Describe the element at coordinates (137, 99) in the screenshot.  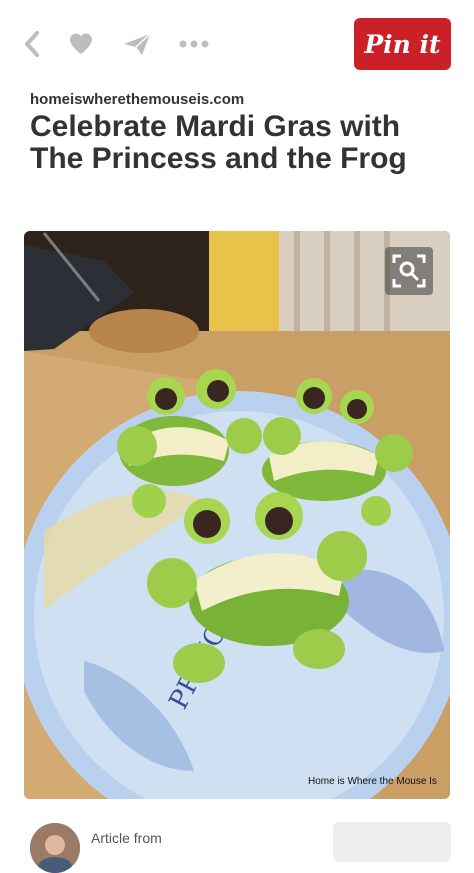
I see `source-domain-link: homeiswherethemouseis.com` at that location.